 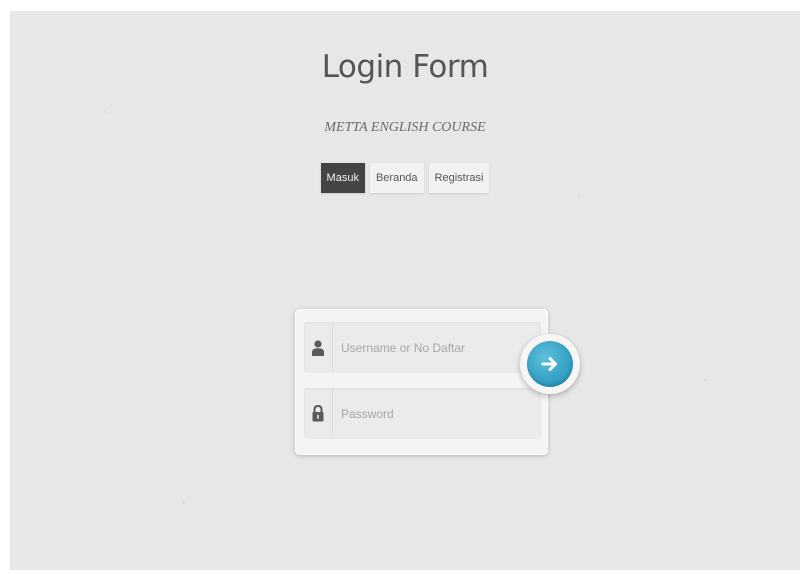 I want to click on submit-ring, so click(x=550, y=364).